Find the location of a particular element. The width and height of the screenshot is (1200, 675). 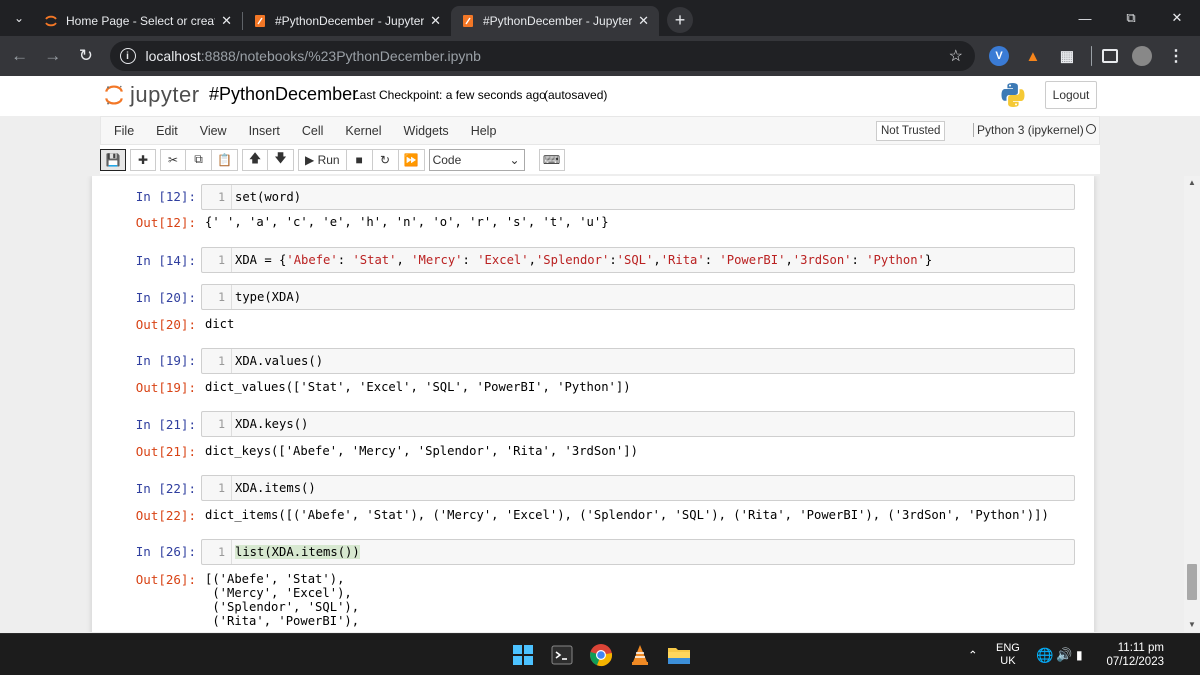

browser-tab-notebook: #PythonDecember - Jupyter Notebook ✕ is located at coordinates (347, 21).